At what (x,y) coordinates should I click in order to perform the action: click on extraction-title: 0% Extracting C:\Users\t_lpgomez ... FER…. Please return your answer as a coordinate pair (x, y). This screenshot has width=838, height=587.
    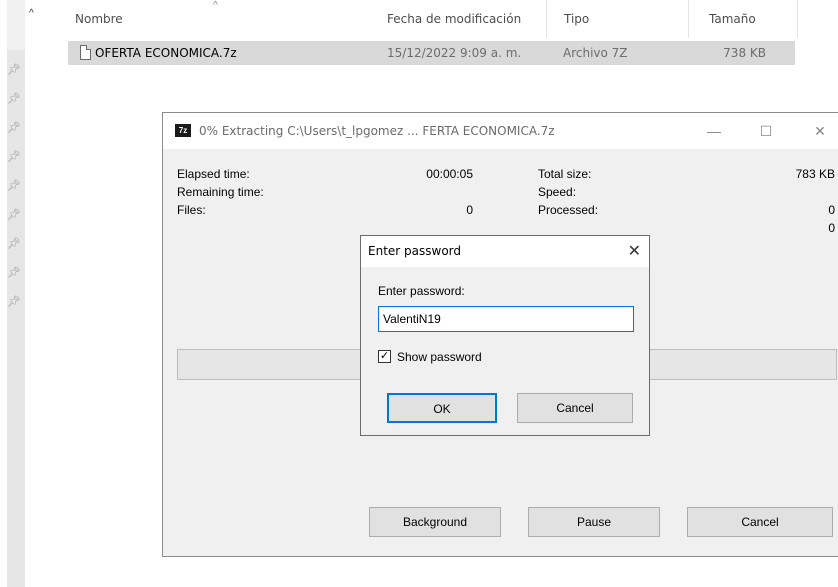
    Looking at the image, I should click on (377, 131).